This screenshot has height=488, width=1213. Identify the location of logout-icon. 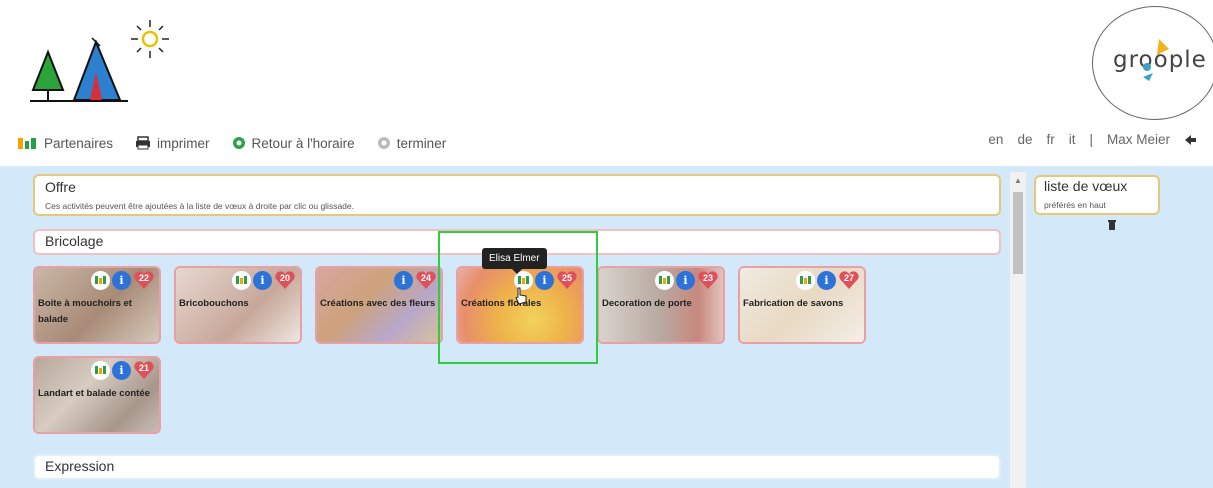
(1191, 140).